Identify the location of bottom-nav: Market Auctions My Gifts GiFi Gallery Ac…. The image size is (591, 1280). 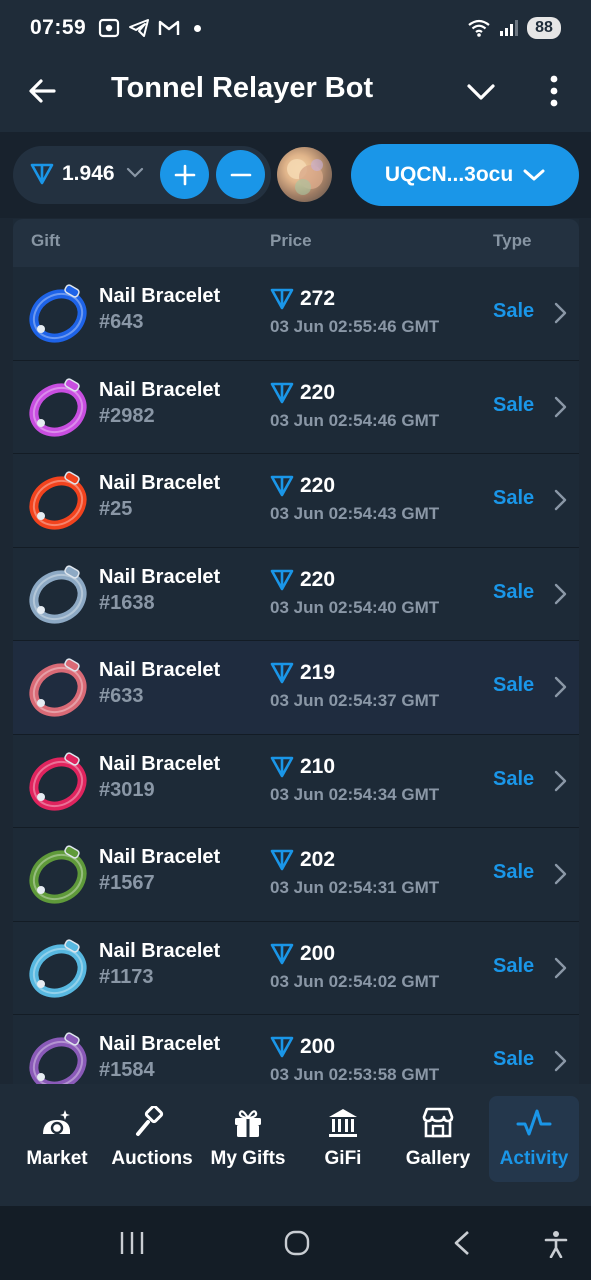
(295, 1145).